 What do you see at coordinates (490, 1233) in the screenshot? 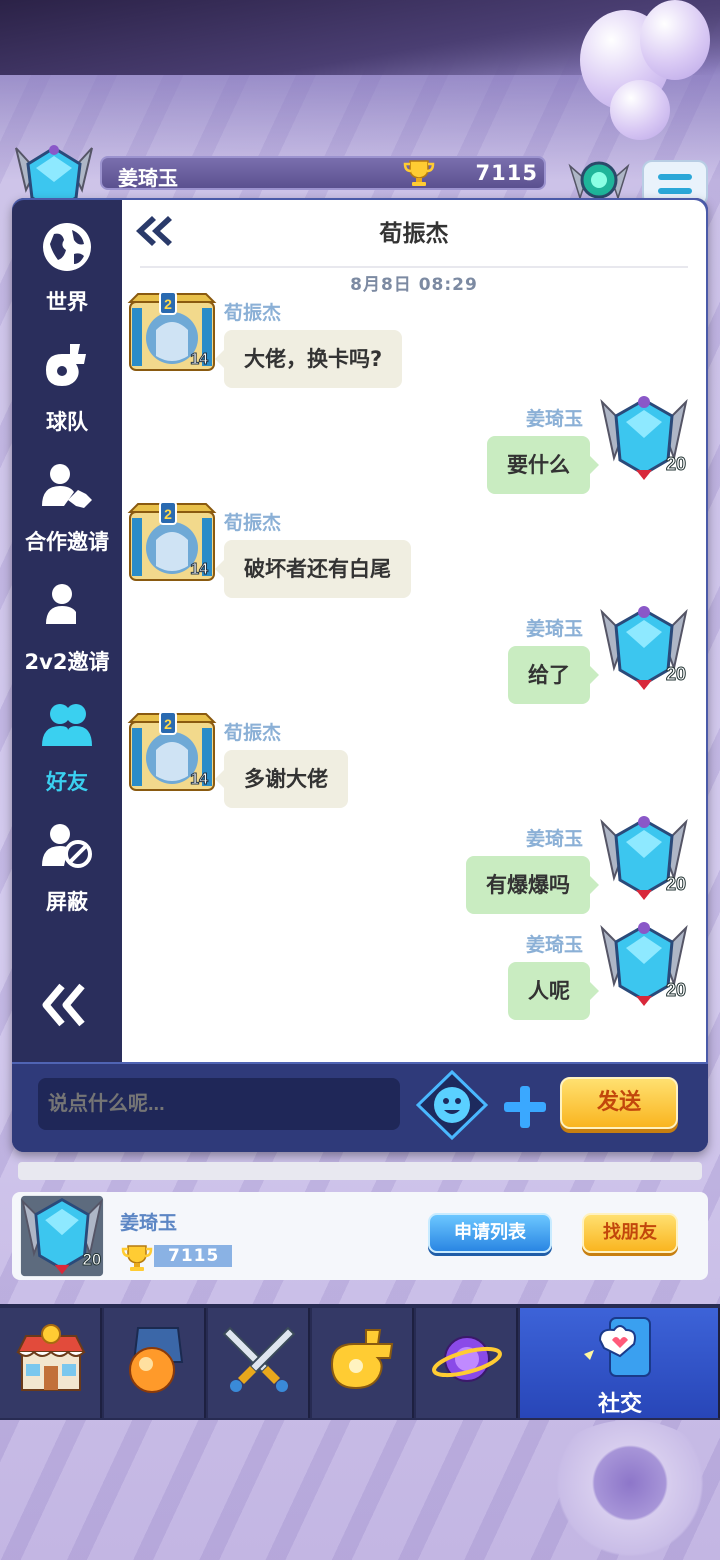
I see `apply-list-button: 申请列表` at bounding box center [490, 1233].